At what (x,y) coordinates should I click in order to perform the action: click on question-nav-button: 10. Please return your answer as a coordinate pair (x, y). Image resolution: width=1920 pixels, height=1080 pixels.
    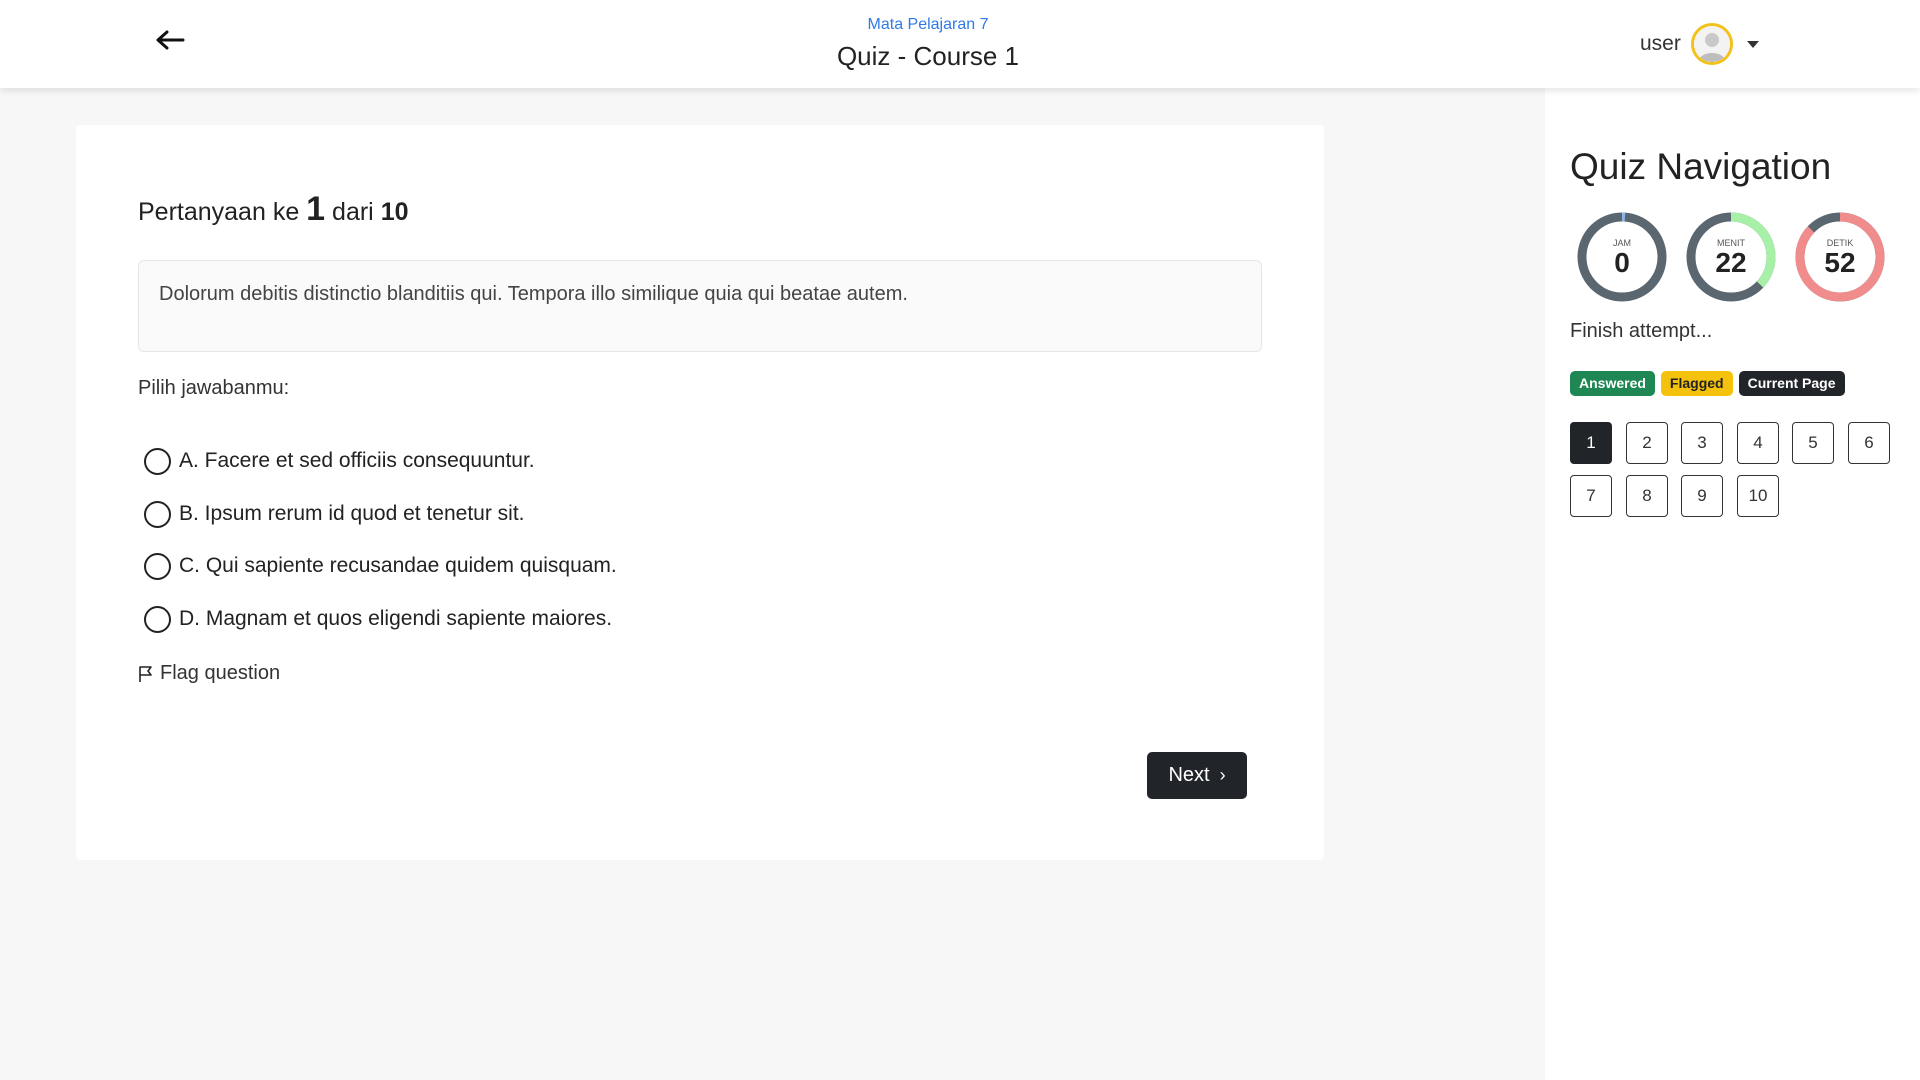
    Looking at the image, I should click on (1758, 496).